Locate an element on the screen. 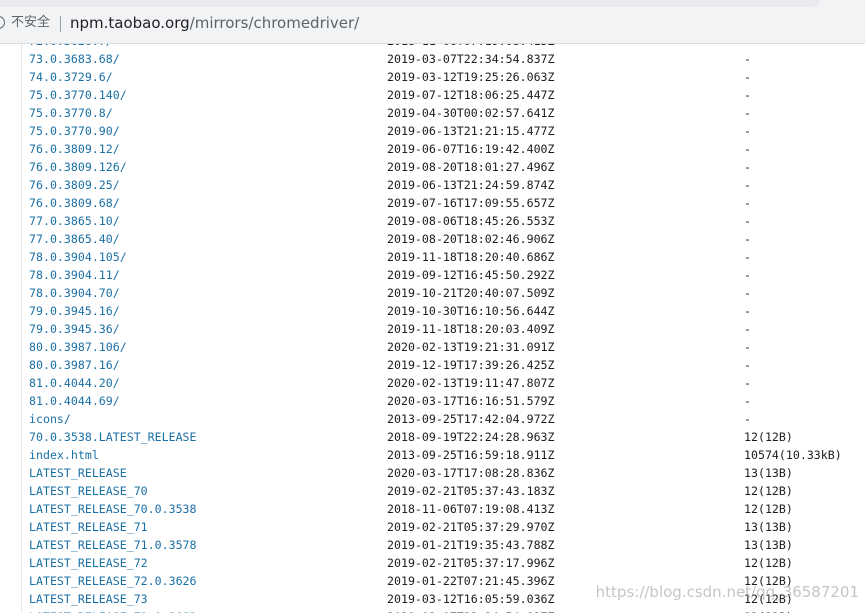  modified-date: 2019-11-18T18:20:40.686Z is located at coordinates (471, 257).